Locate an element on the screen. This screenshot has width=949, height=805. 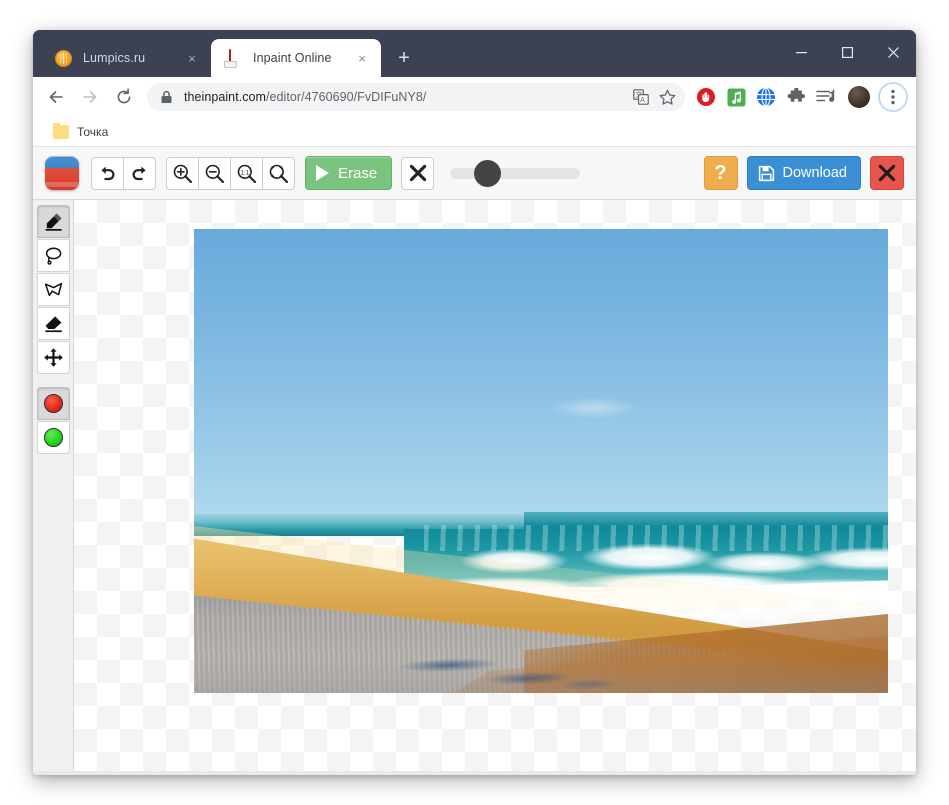
tool-palette is located at coordinates (53, 487).